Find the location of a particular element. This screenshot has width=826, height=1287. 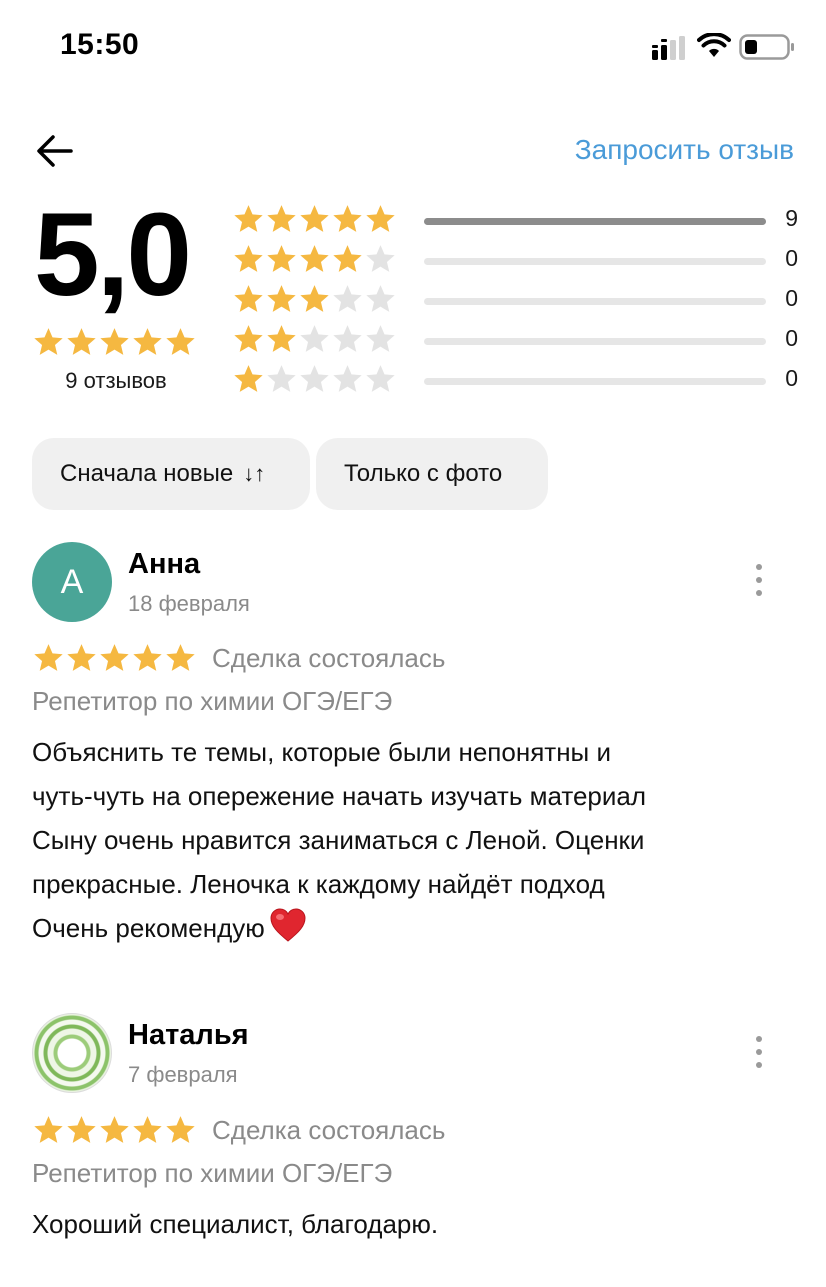

sort-chip-label: Сначала новые is located at coordinates (147, 473).